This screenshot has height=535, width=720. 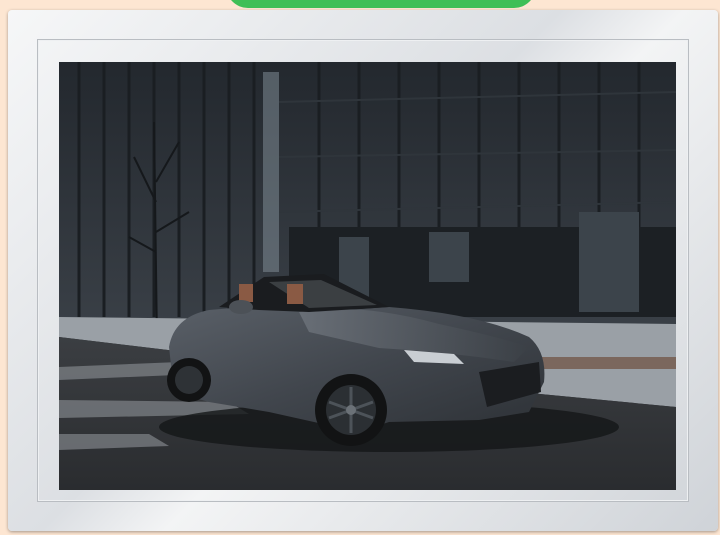 I want to click on curb-planter, so click(x=607, y=363).